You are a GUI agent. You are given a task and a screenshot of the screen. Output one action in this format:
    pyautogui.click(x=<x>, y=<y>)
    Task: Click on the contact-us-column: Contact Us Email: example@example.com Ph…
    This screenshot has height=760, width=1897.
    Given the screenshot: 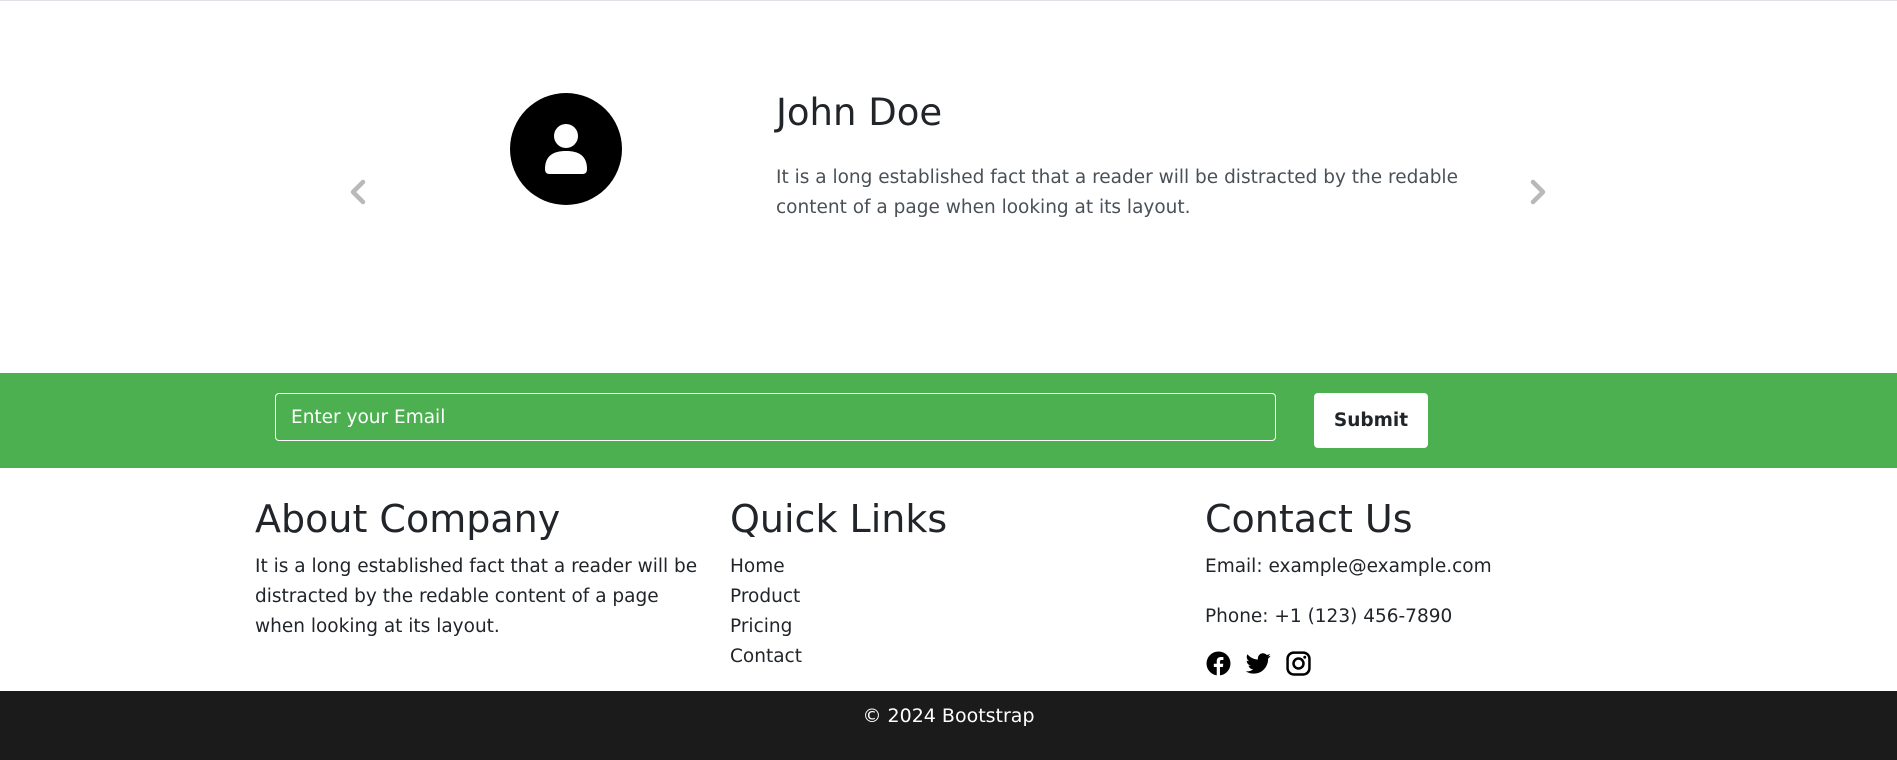 What is the action you would take?
    pyautogui.click(x=1415, y=586)
    